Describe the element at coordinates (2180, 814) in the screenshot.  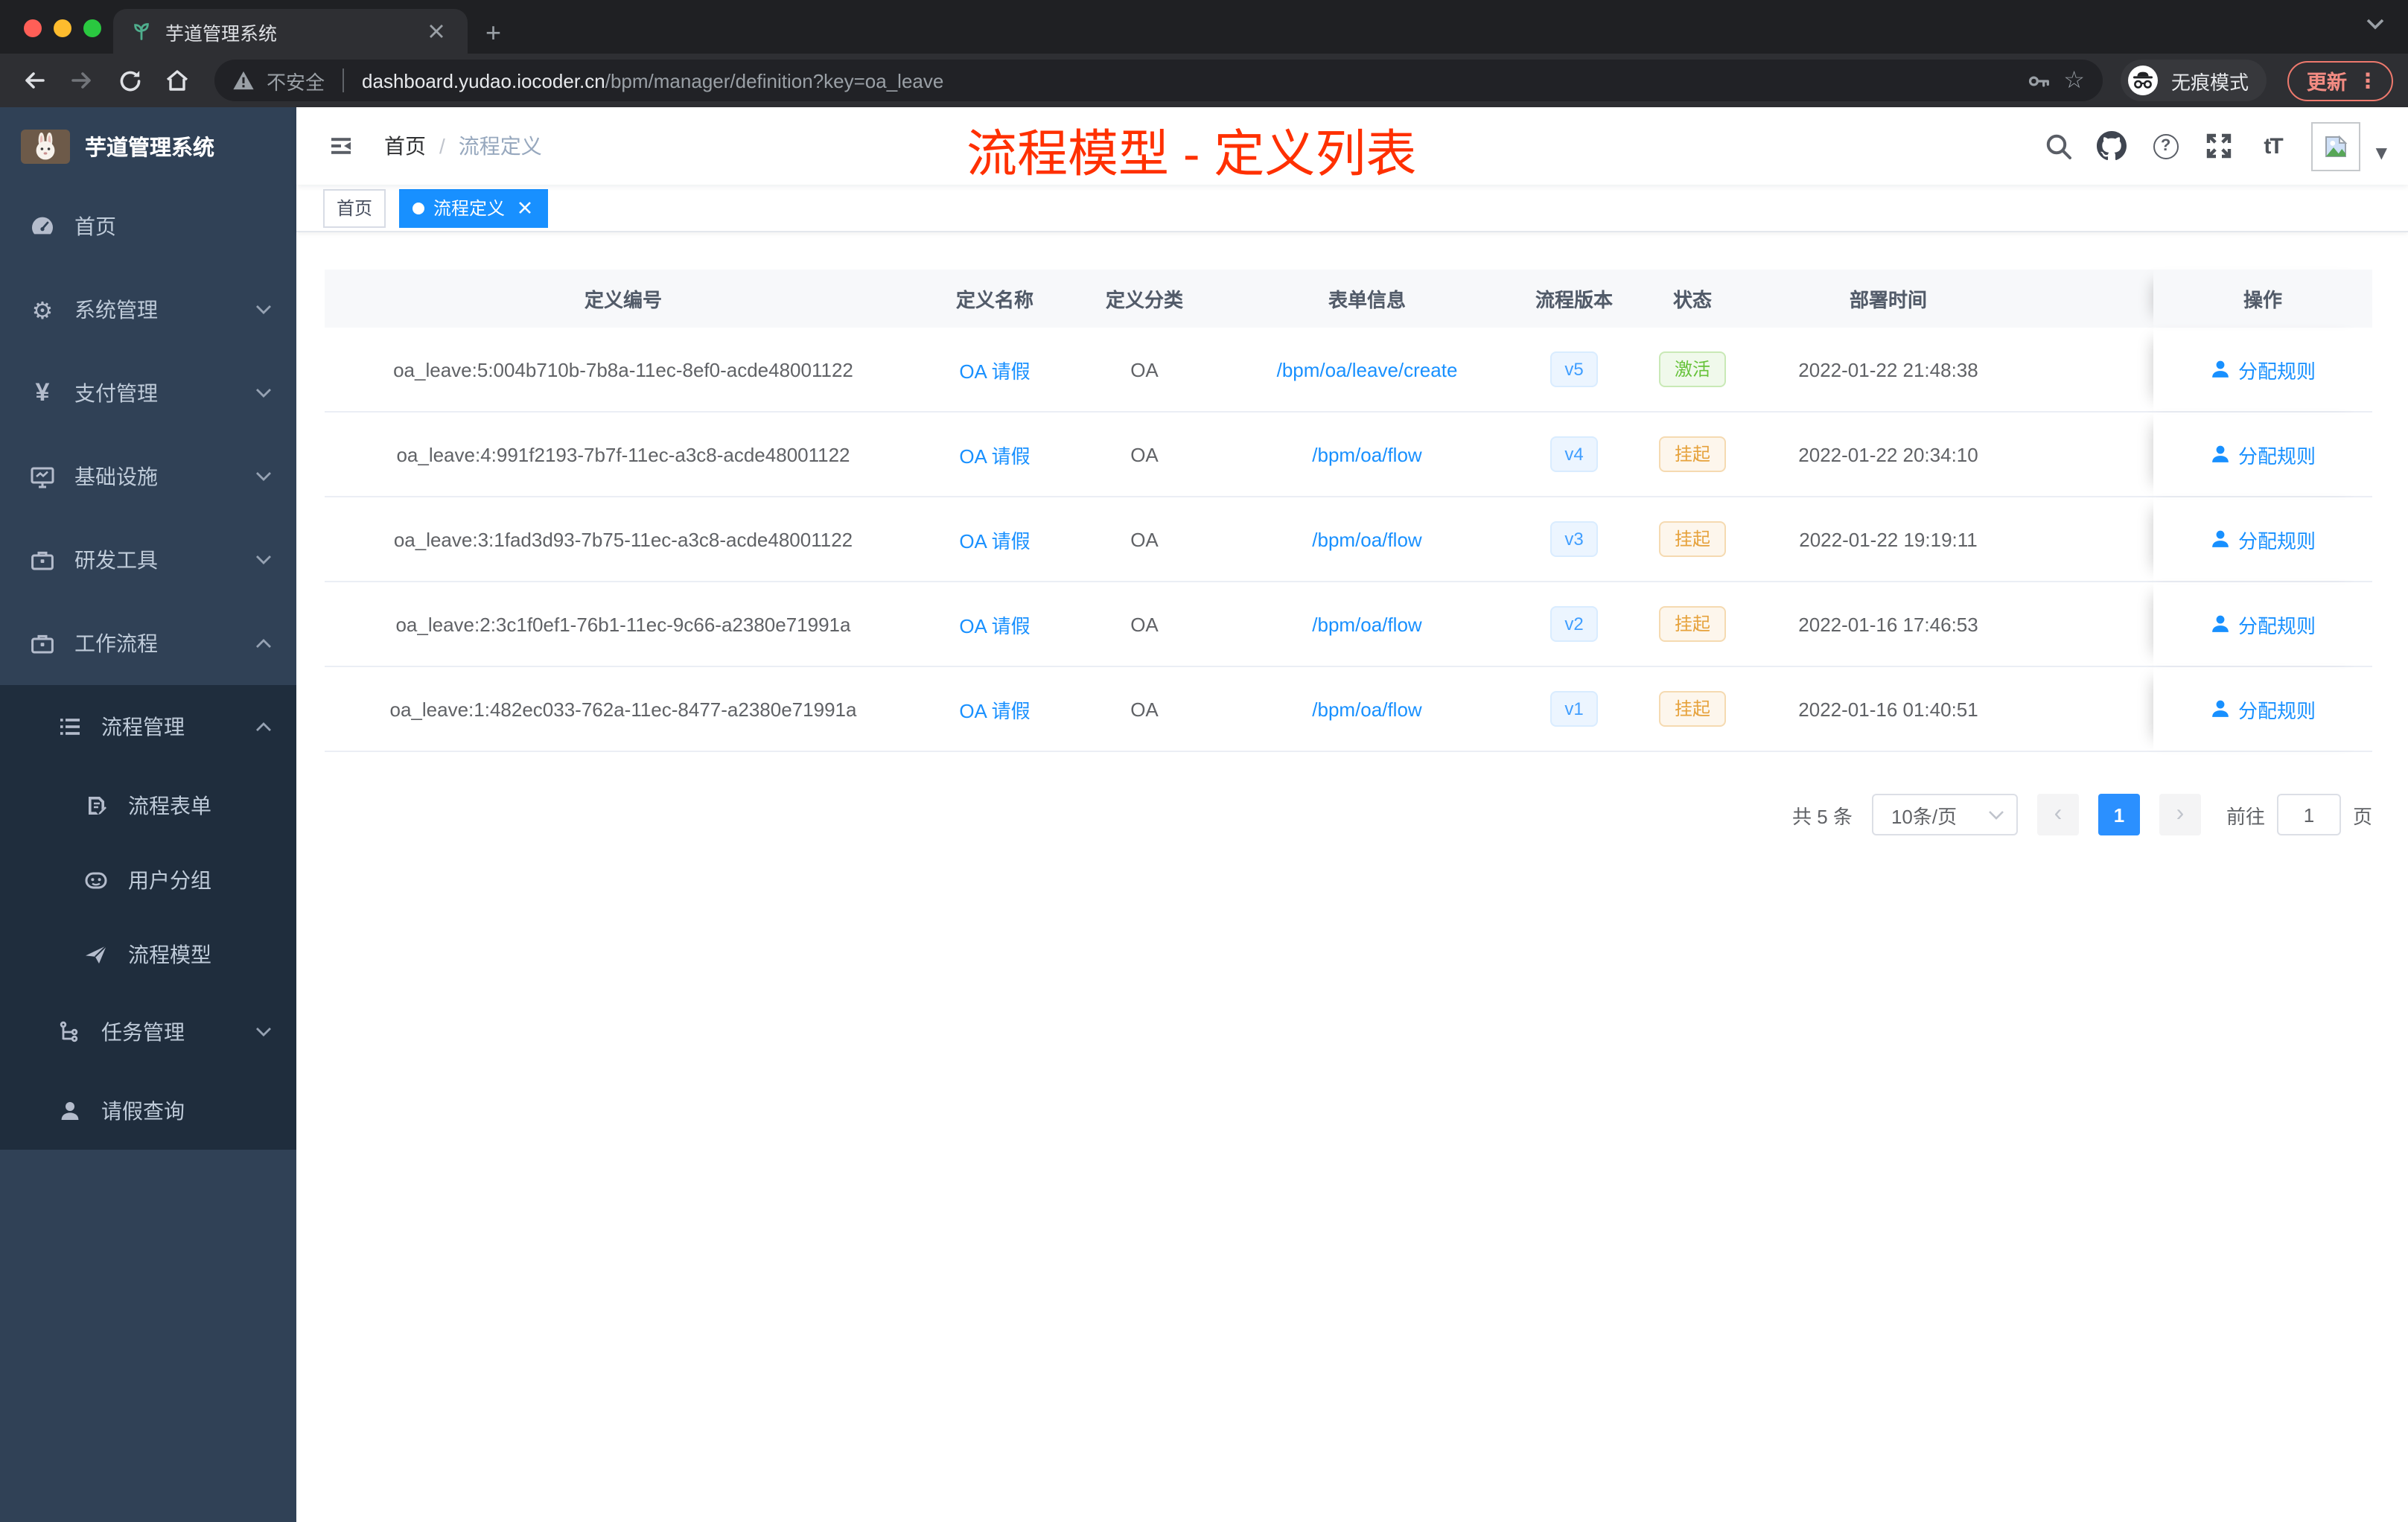
I see `next-page-button: ›` at that location.